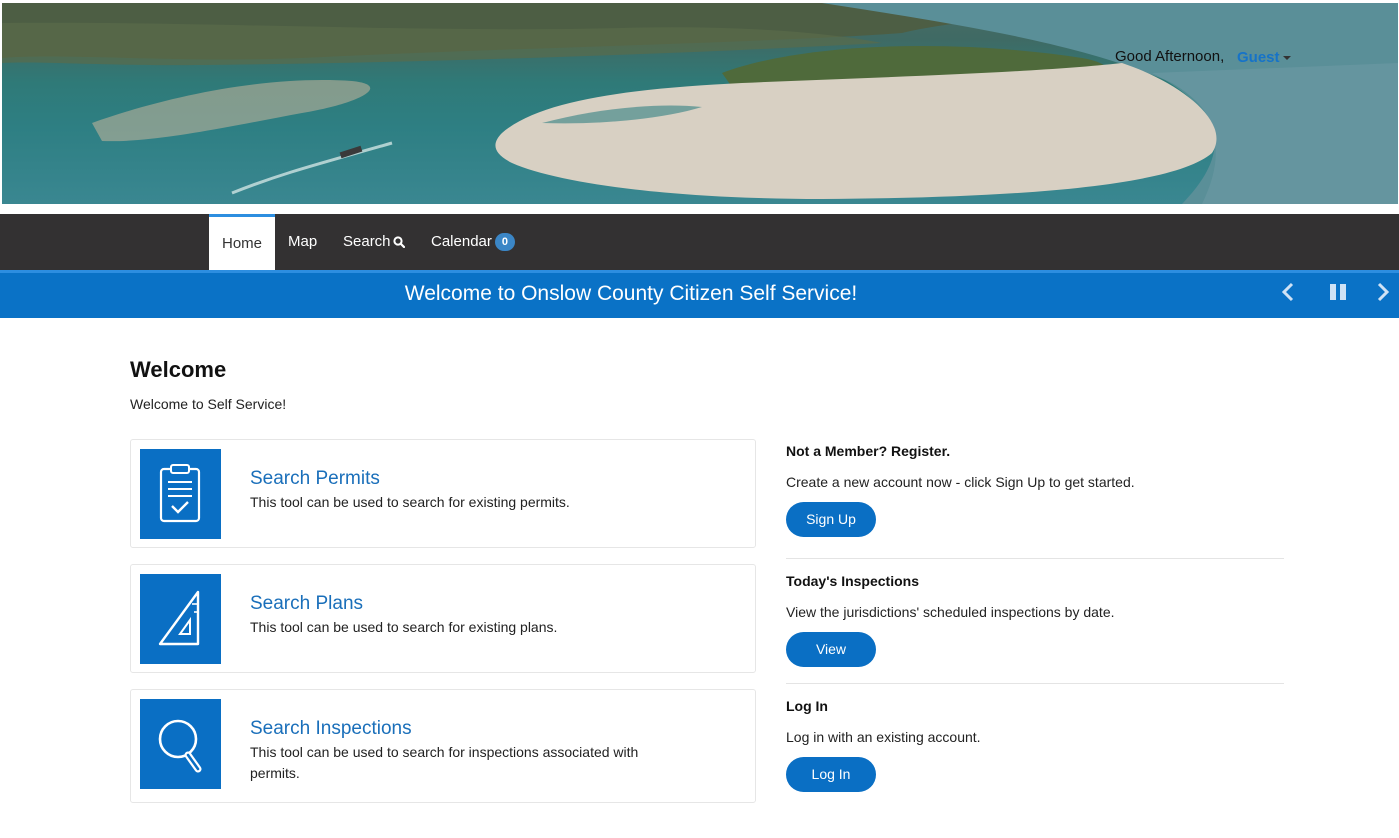  What do you see at coordinates (242, 242) in the screenshot?
I see `nav-home: Home` at bounding box center [242, 242].